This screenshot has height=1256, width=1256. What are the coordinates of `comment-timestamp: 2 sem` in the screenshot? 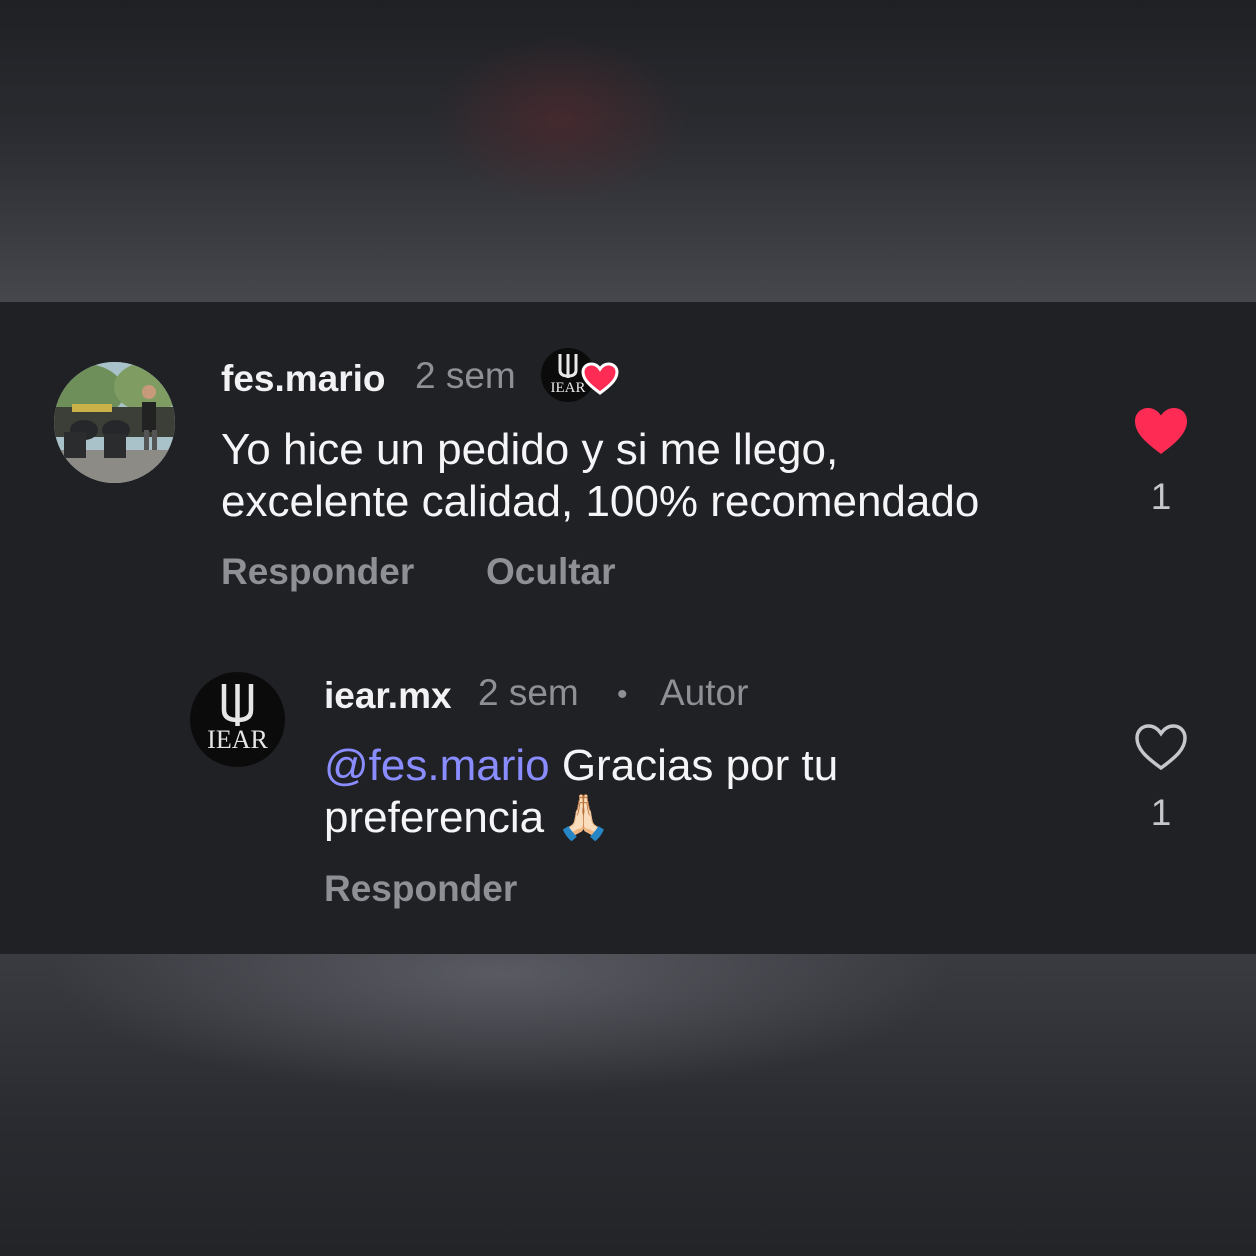 It's located at (465, 375).